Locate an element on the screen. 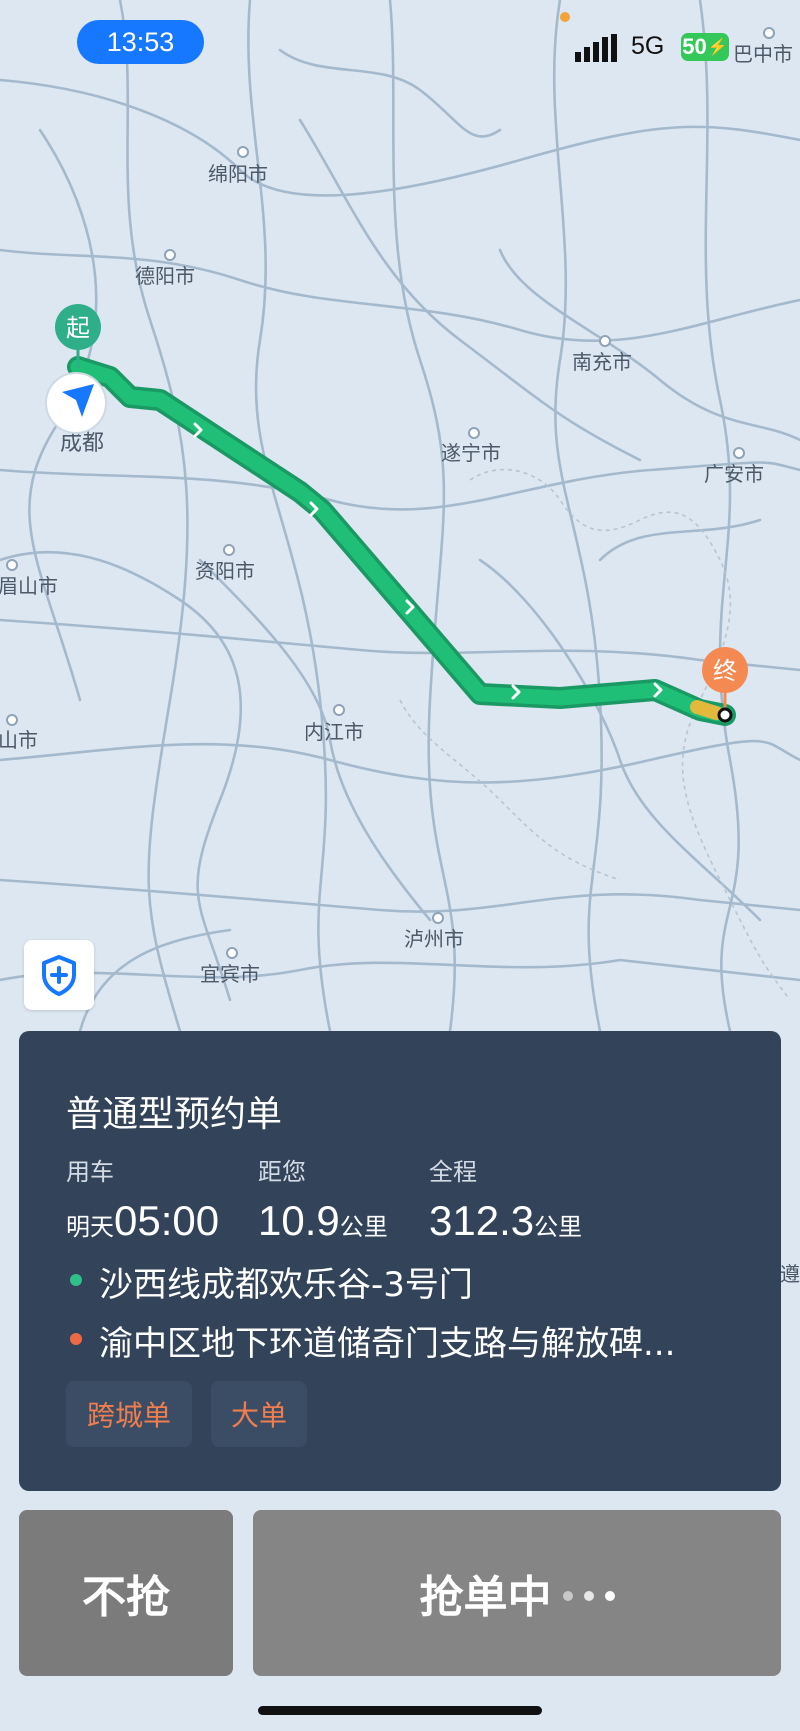  map-label-mianyang: 绵阳市 is located at coordinates (238, 174).